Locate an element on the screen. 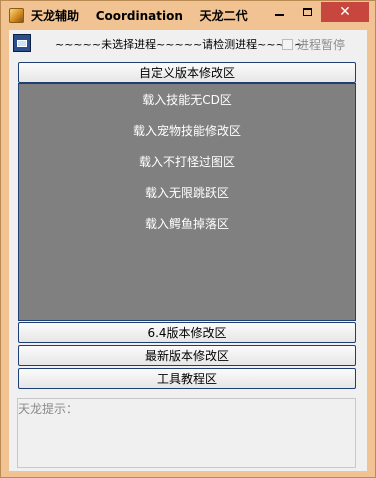  v64-version-button: 6.4版本修改区 is located at coordinates (187, 332).